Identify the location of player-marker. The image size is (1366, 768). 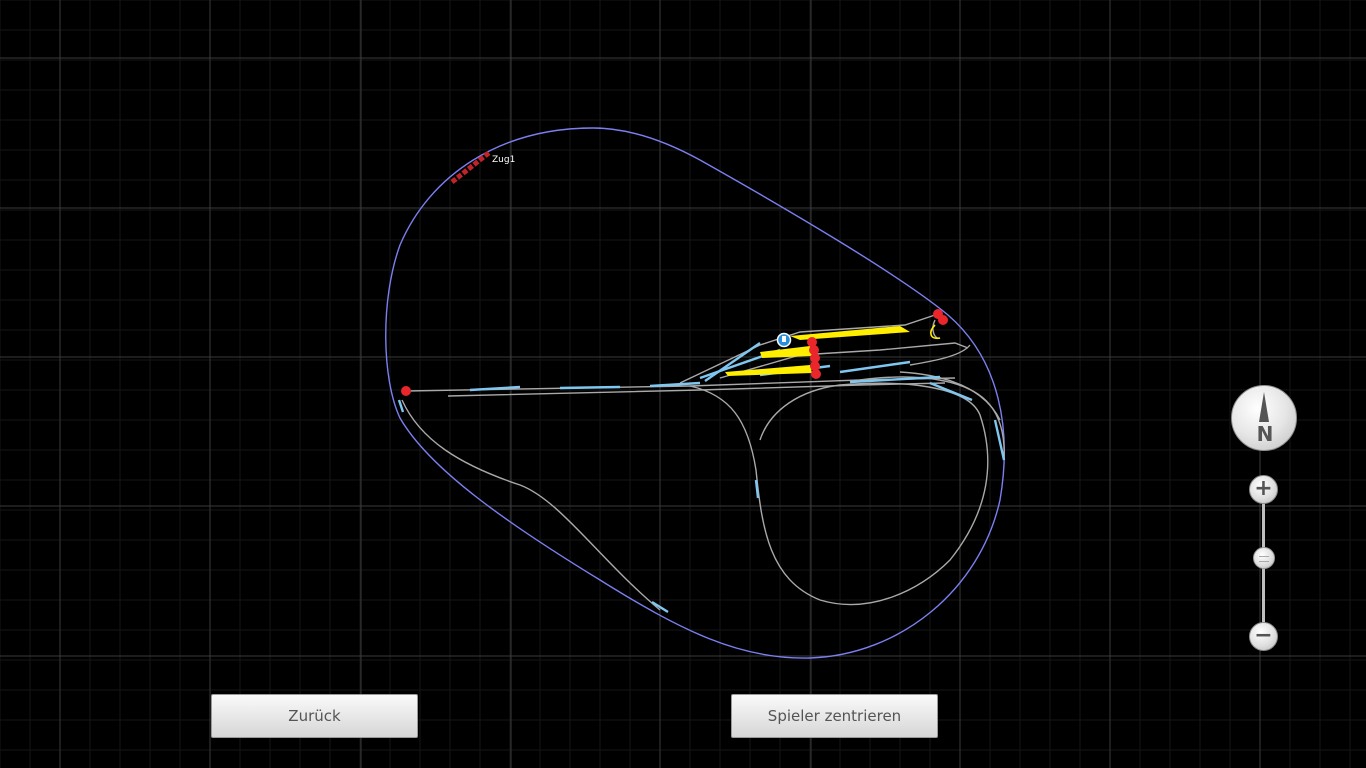
(784, 340).